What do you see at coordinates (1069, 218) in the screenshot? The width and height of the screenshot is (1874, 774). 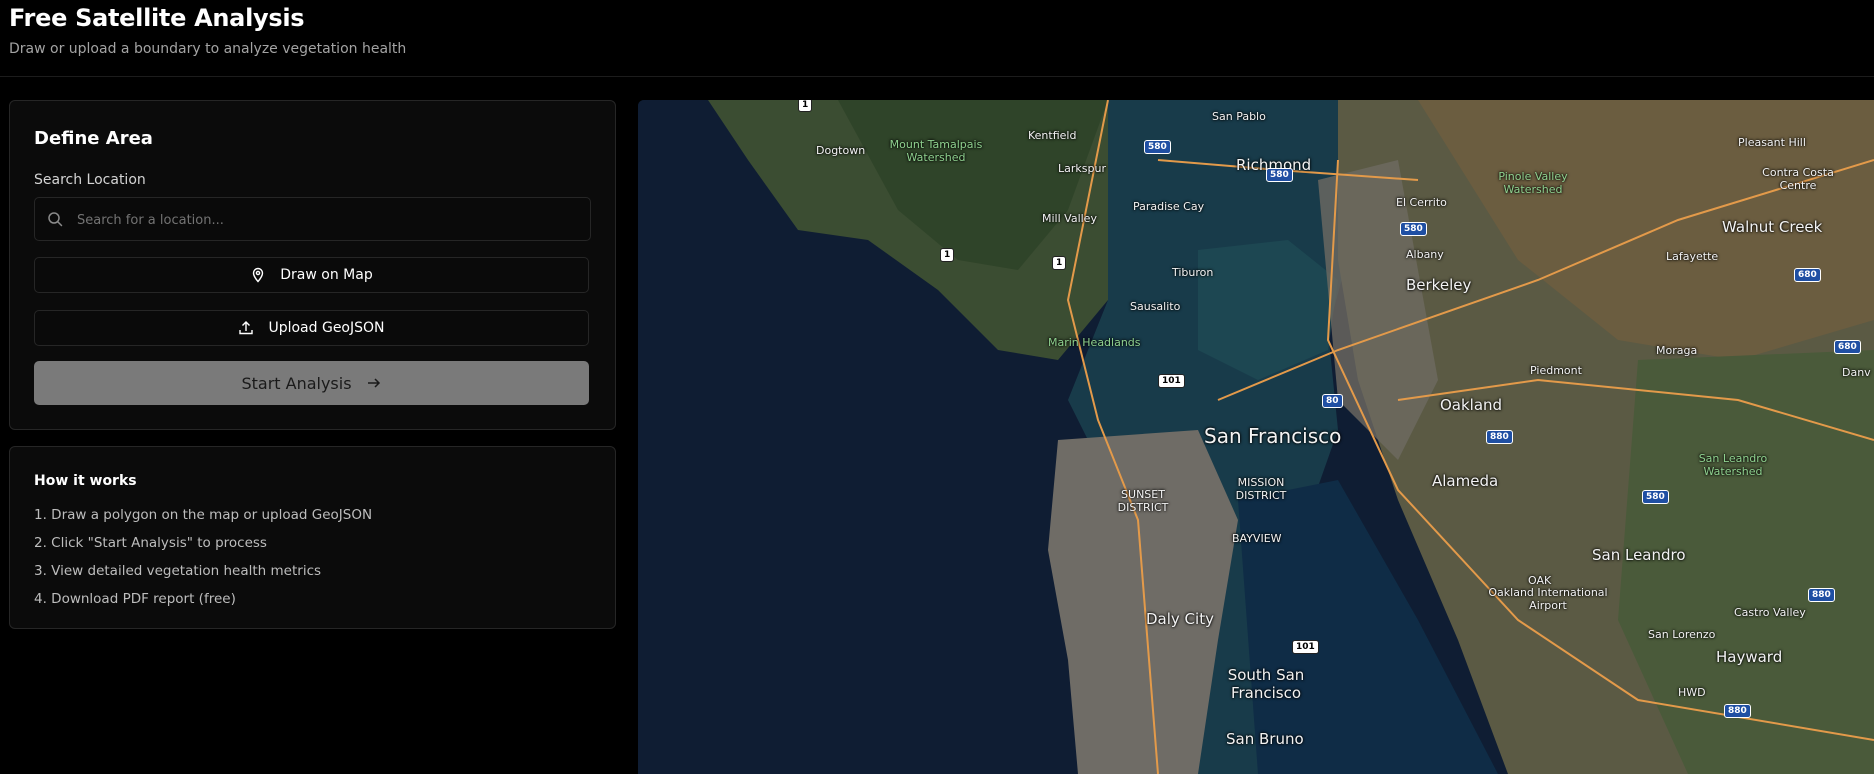 I see `map-label: Mill Valley` at bounding box center [1069, 218].